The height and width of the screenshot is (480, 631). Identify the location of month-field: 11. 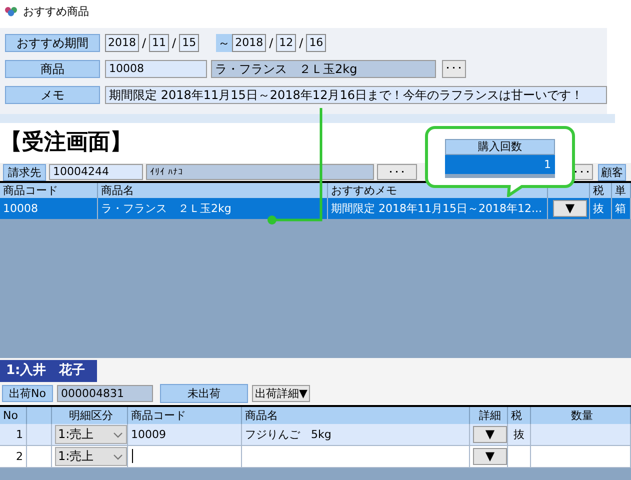
(159, 43).